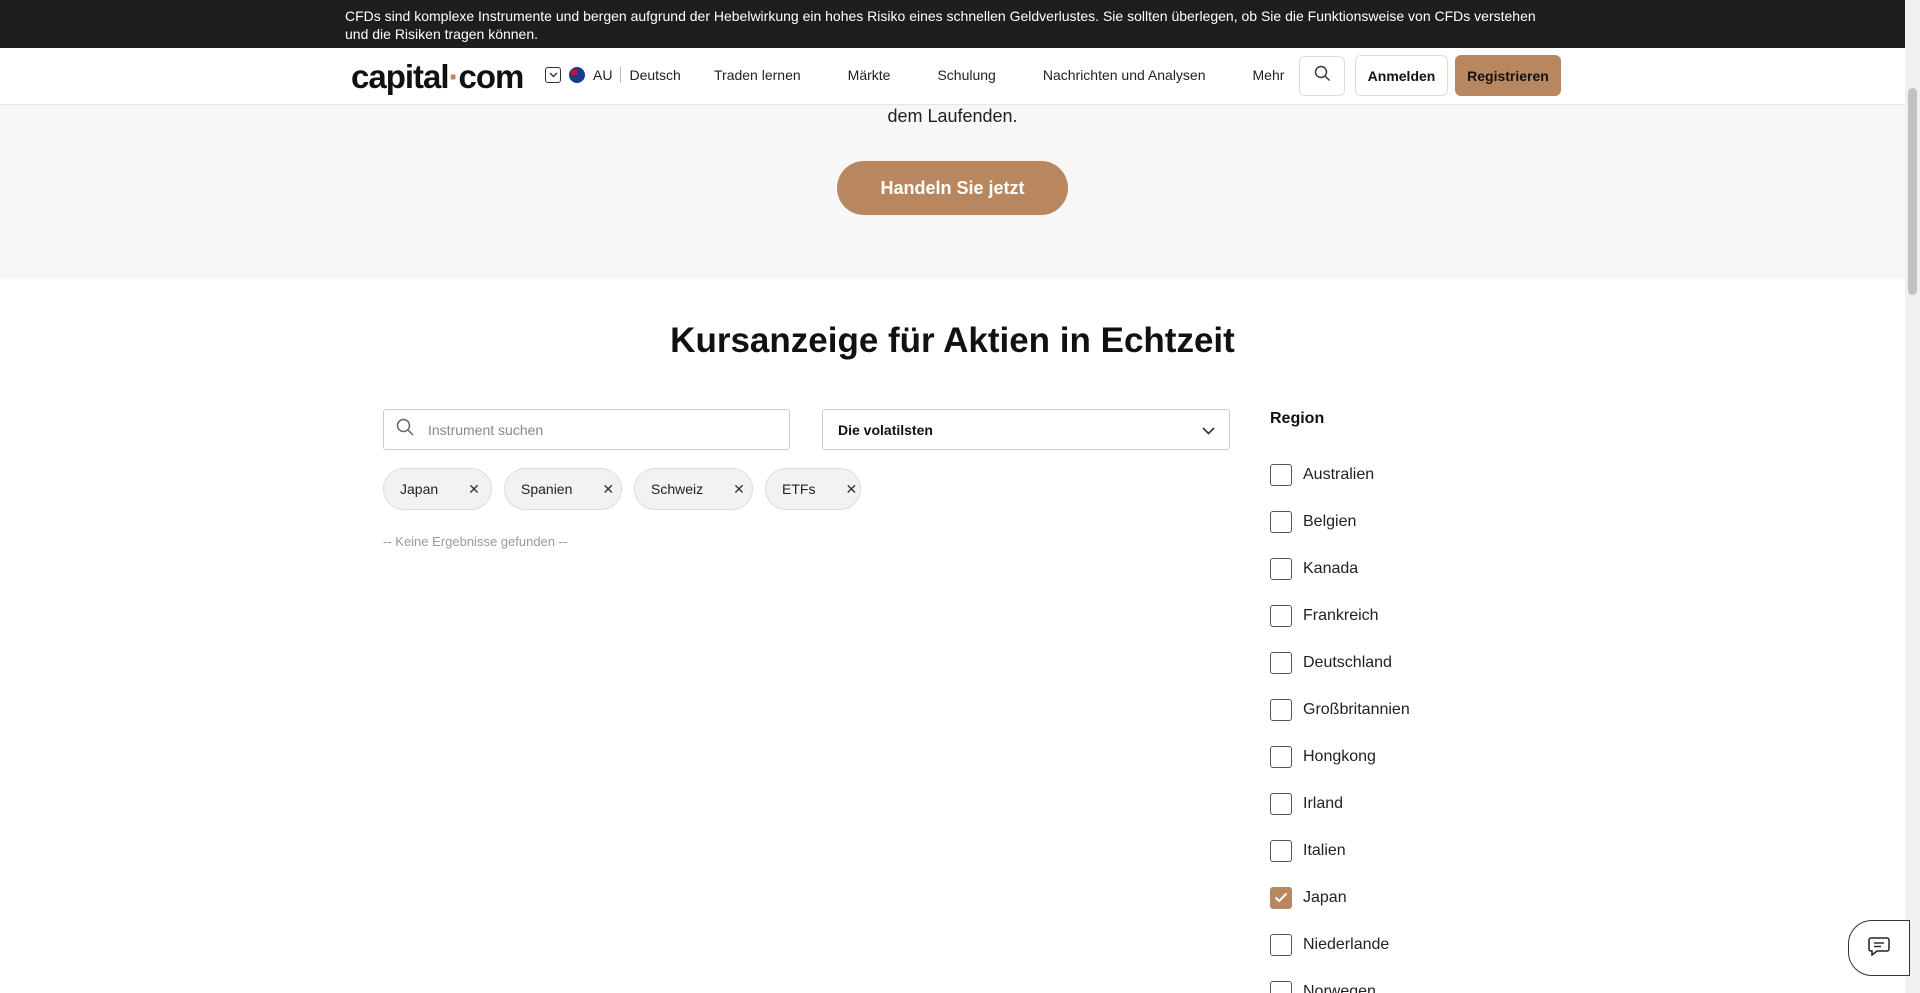  I want to click on filter-chip-spanien: Spanien ✕, so click(563, 489).